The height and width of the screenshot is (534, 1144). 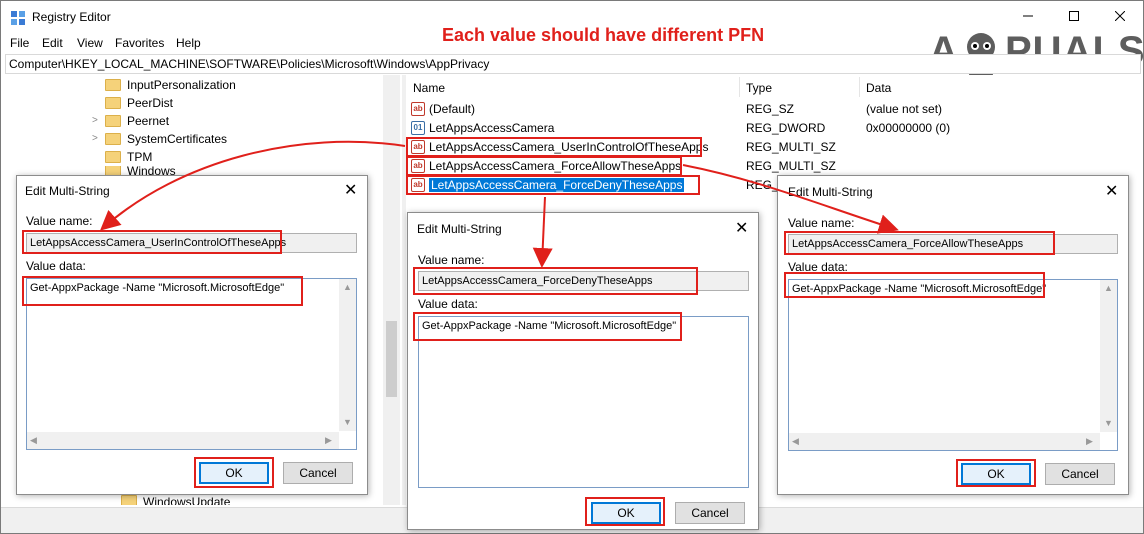 What do you see at coordinates (351, 43) in the screenshot?
I see `menu-bar: File Edit View Favorites Help` at bounding box center [351, 43].